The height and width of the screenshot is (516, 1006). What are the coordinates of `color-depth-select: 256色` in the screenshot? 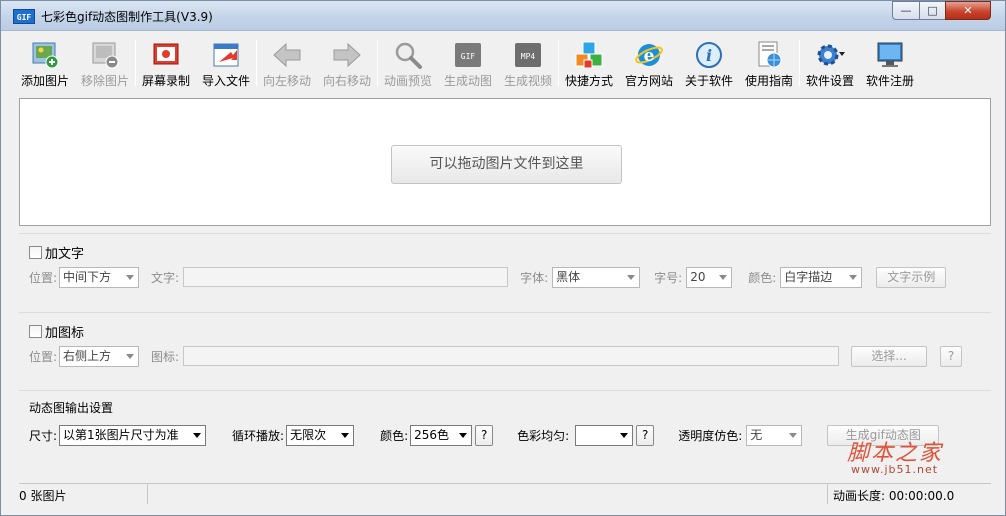 It's located at (441, 435).